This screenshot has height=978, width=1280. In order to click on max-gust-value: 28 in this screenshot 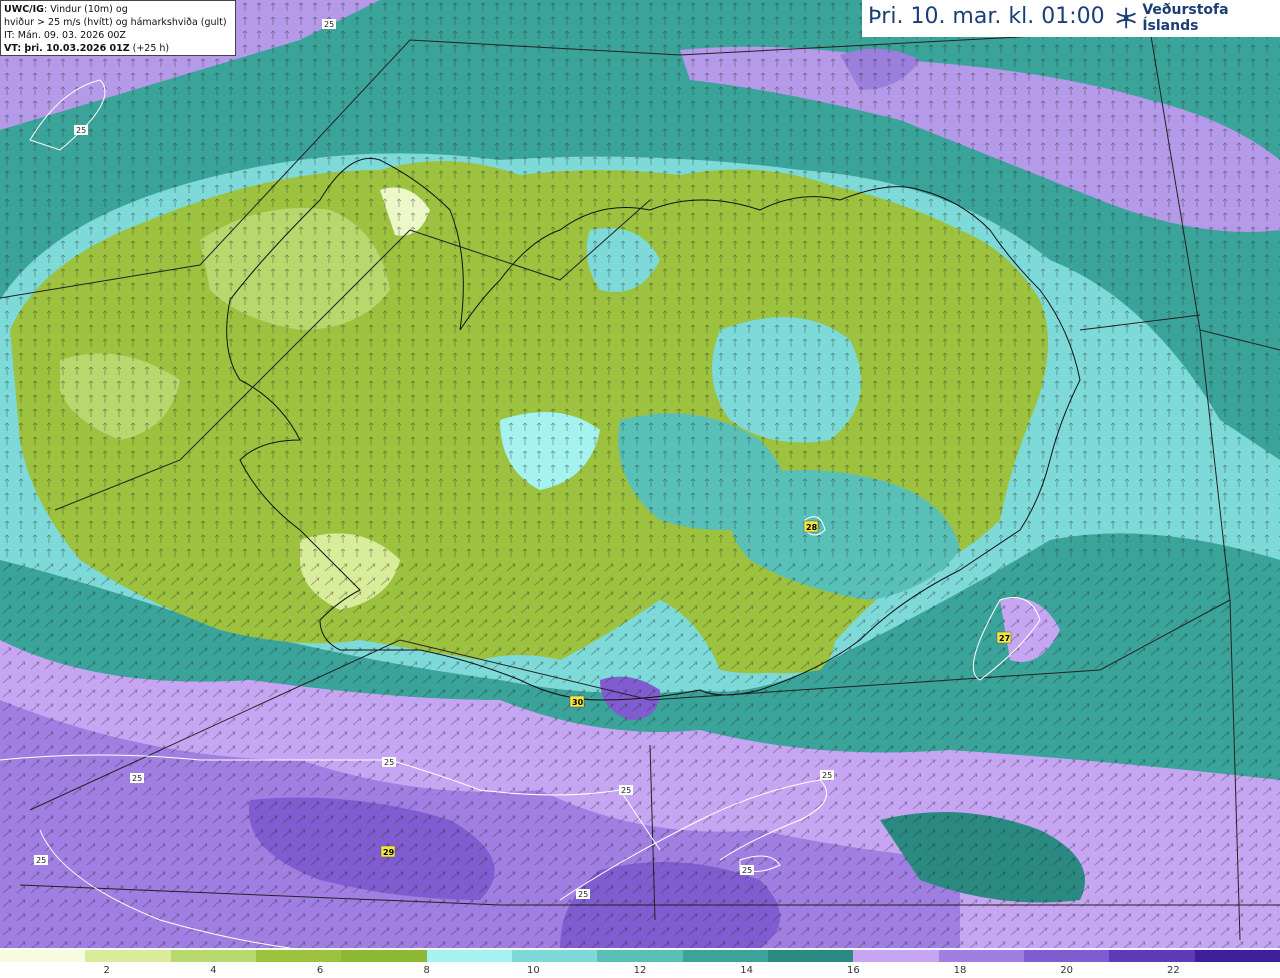, I will do `click(812, 527)`.